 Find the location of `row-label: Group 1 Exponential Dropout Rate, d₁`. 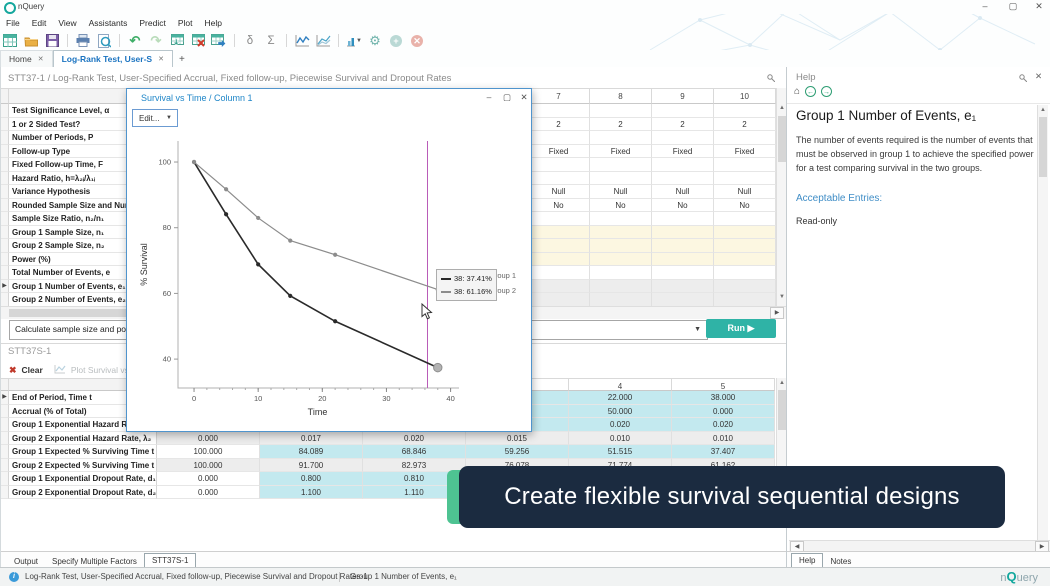

row-label: Group 1 Exponential Dropout Rate, d₁ is located at coordinates (83, 479).